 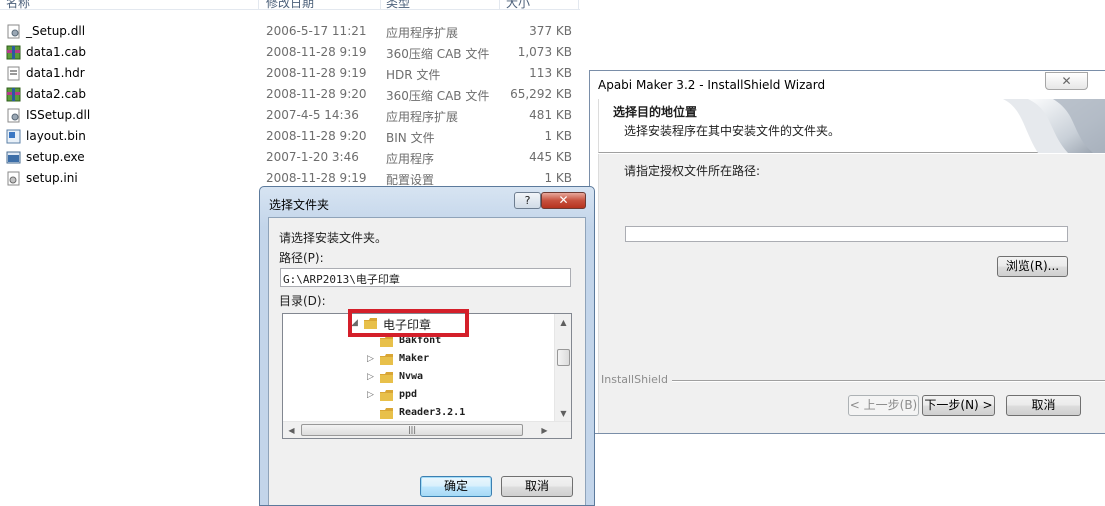 I want to click on tree-node-label: Nvwa, so click(x=411, y=376).